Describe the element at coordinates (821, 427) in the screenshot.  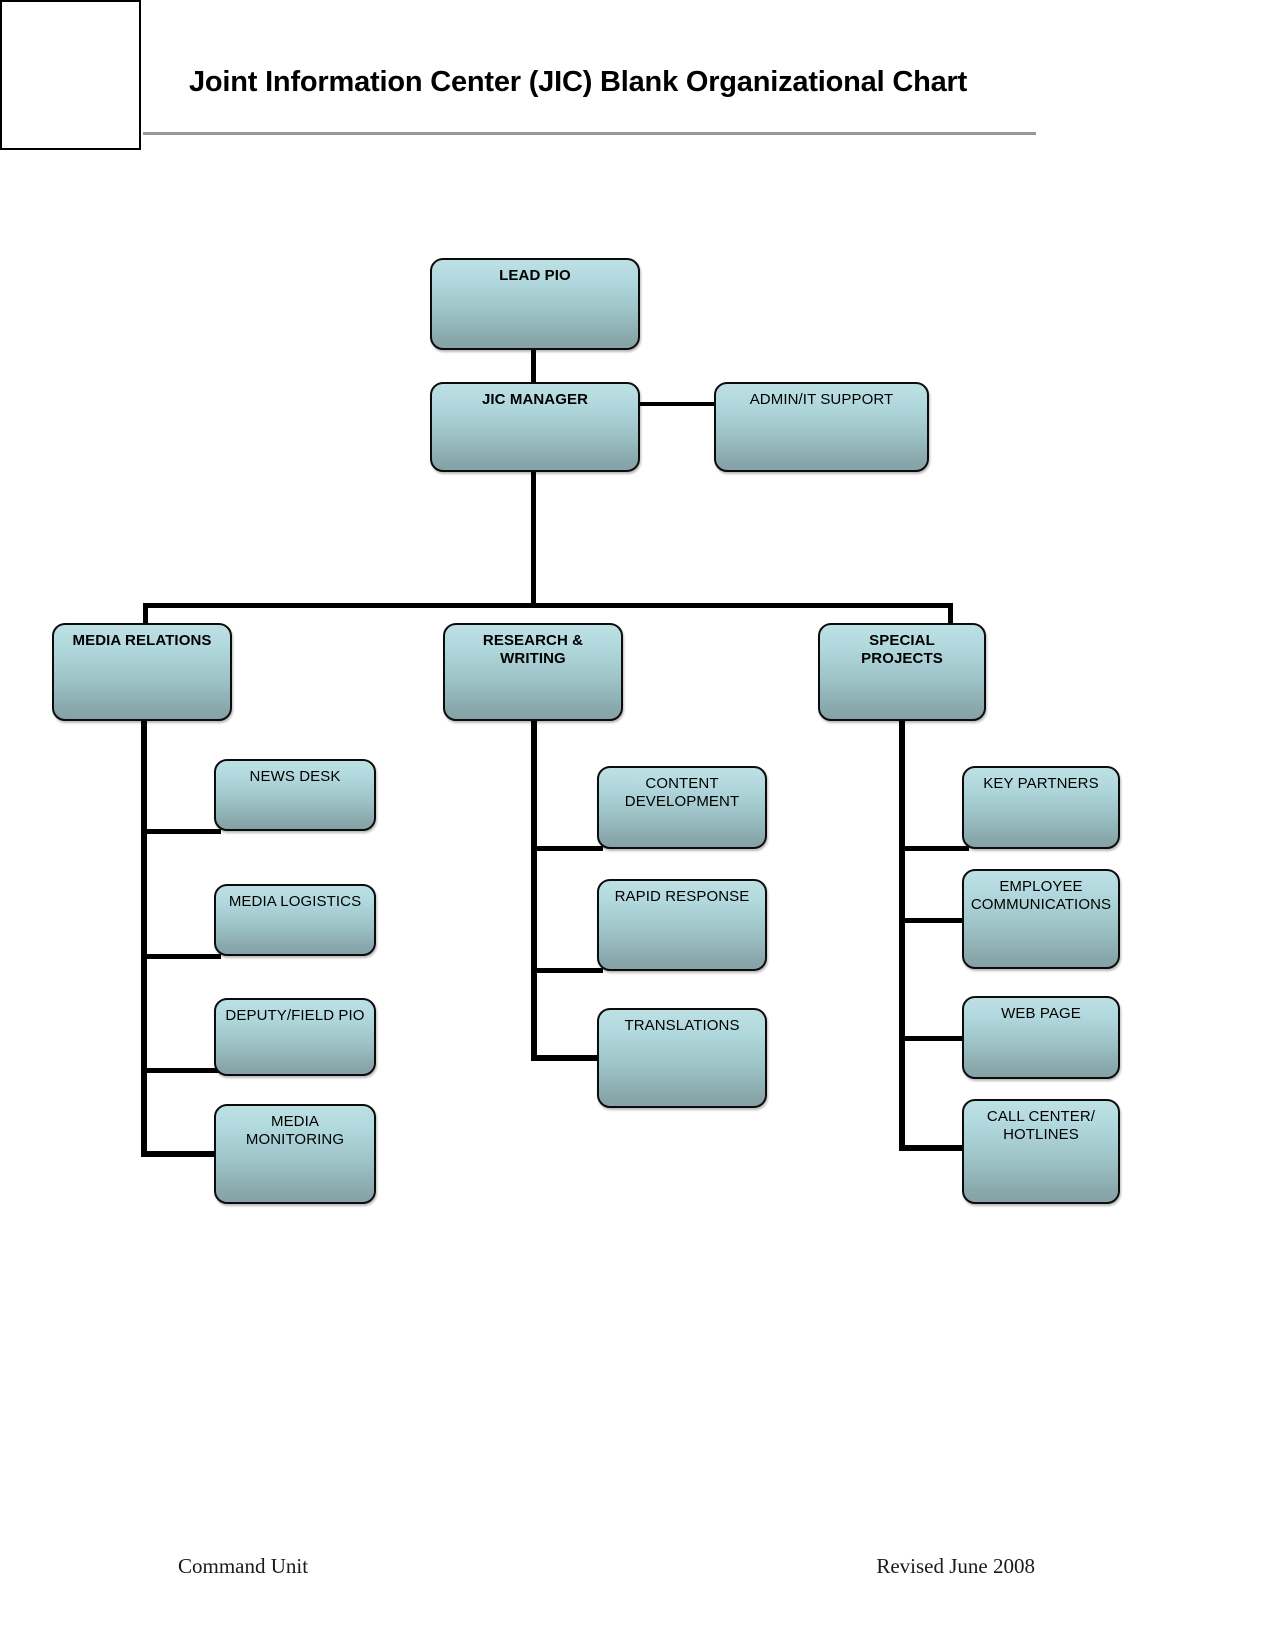
I see `org-node-admin-it-support: ADMIN/IT SUPPORT` at that location.